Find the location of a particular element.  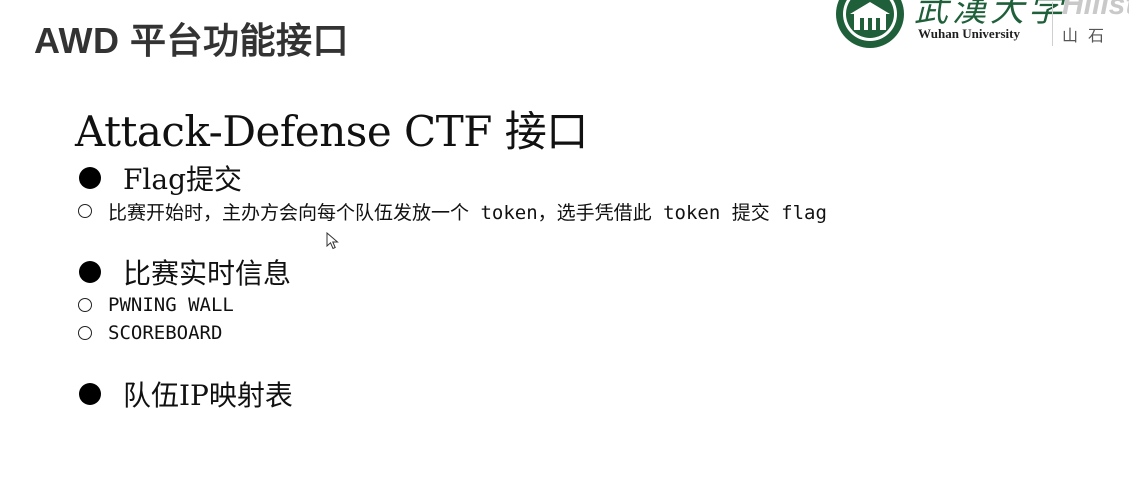

list-item: PWNING WALL is located at coordinates (154, 305).